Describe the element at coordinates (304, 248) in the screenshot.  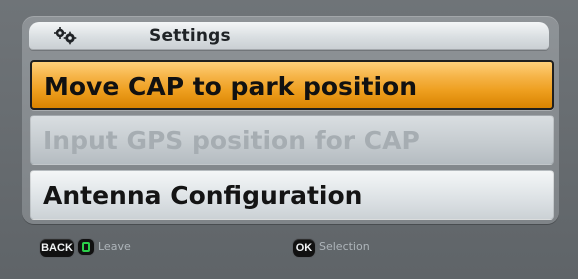
I see `ok-button: OK` at that location.